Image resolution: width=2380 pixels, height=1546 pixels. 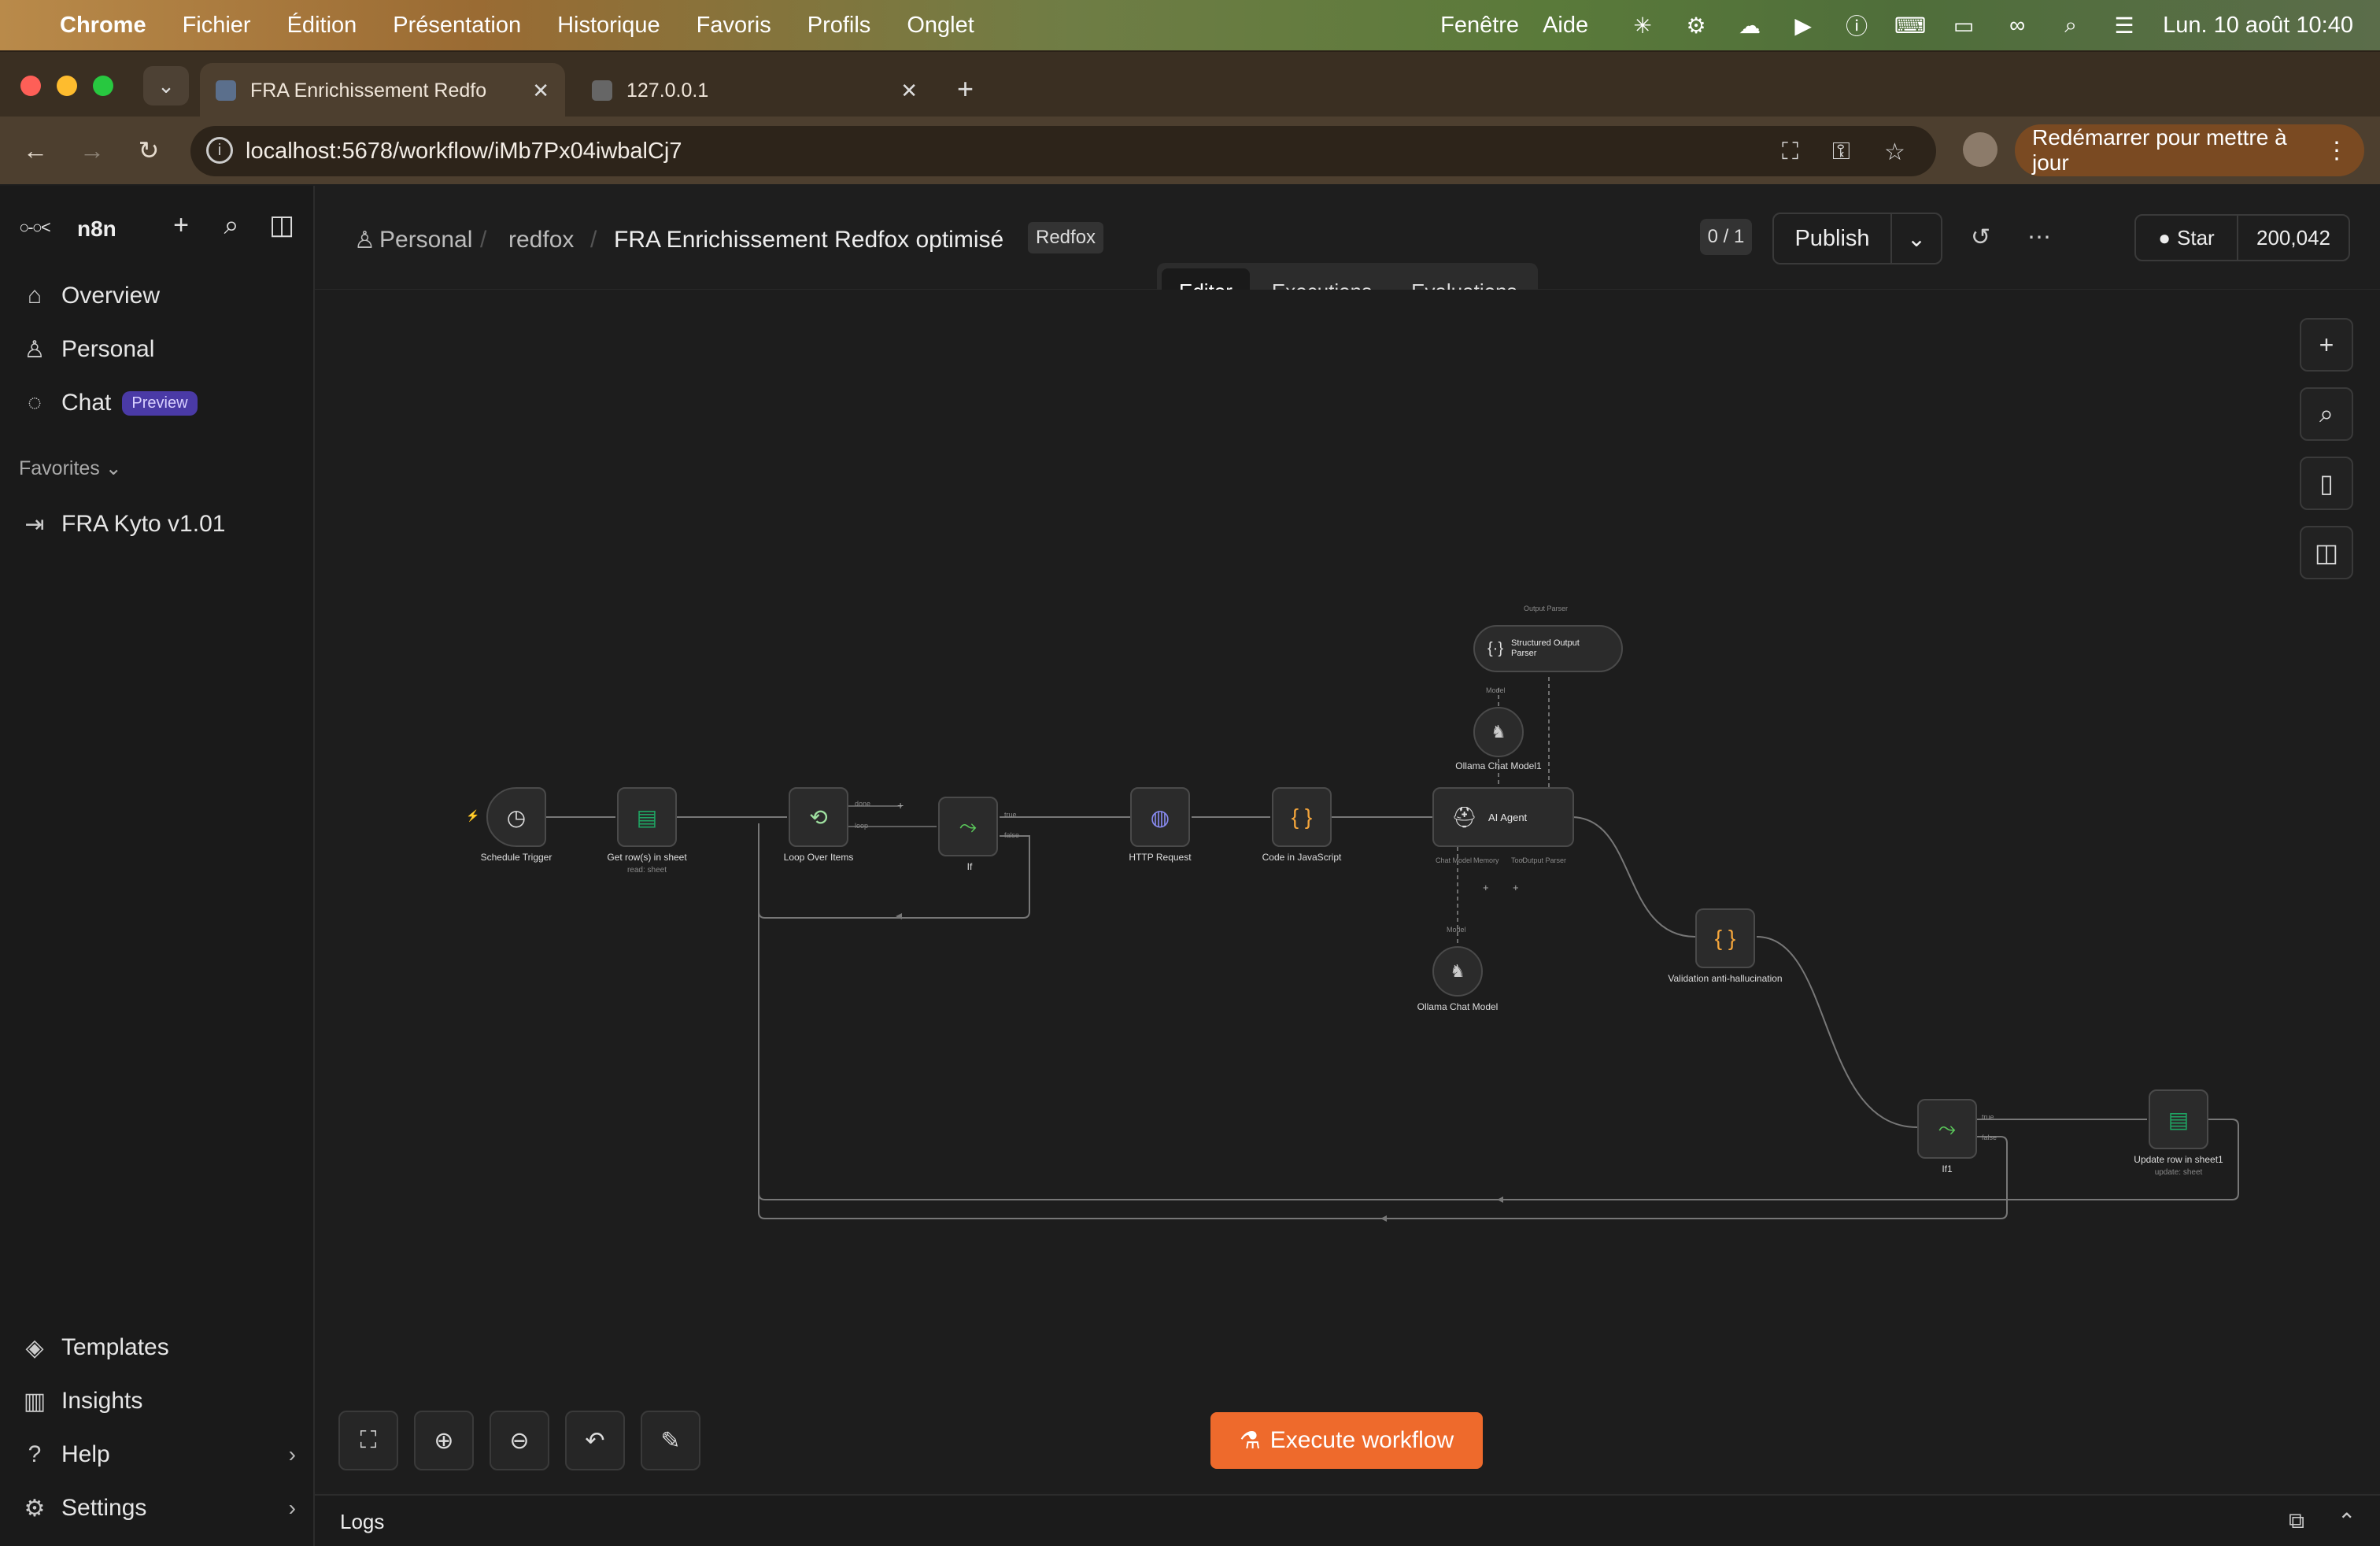 What do you see at coordinates (2296, 1521) in the screenshot?
I see `pop-out-icon: ⧉` at bounding box center [2296, 1521].